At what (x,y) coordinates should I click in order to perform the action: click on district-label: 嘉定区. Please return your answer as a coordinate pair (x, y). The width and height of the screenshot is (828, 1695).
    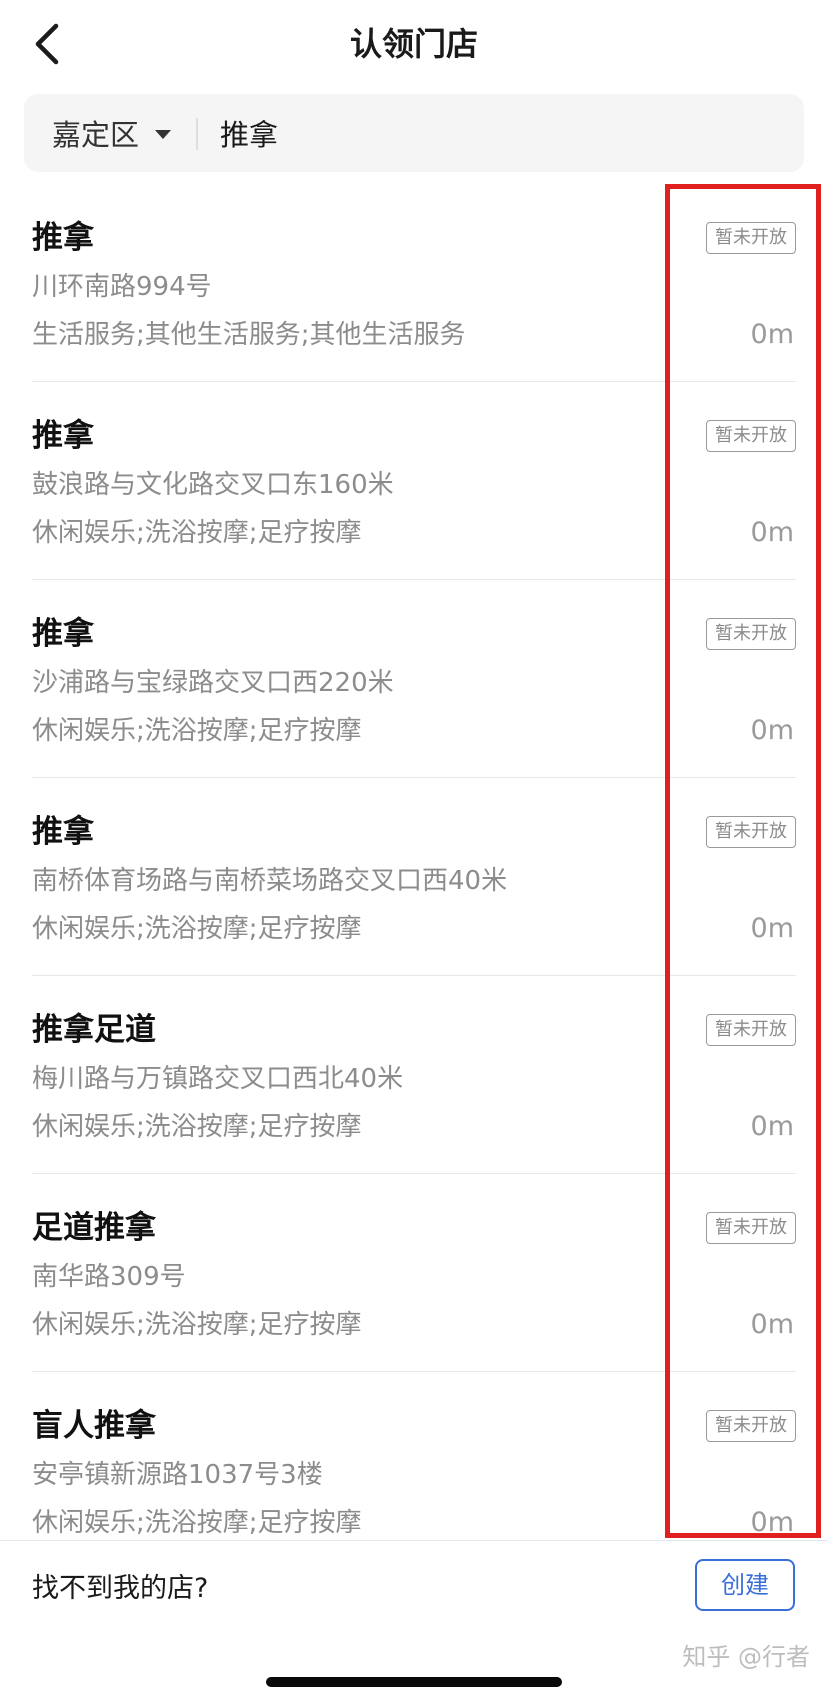
    Looking at the image, I should click on (96, 135).